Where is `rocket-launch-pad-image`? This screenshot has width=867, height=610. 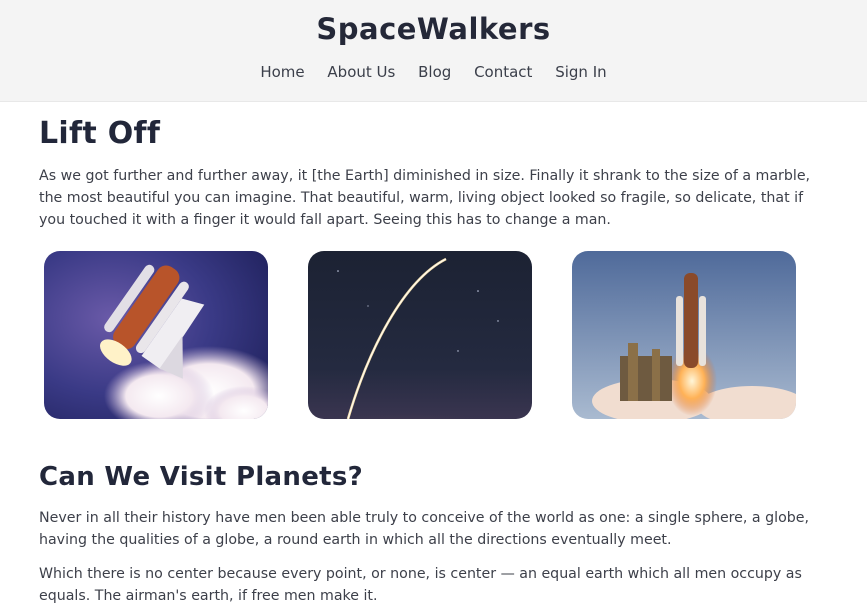
rocket-launch-pad-image is located at coordinates (684, 335).